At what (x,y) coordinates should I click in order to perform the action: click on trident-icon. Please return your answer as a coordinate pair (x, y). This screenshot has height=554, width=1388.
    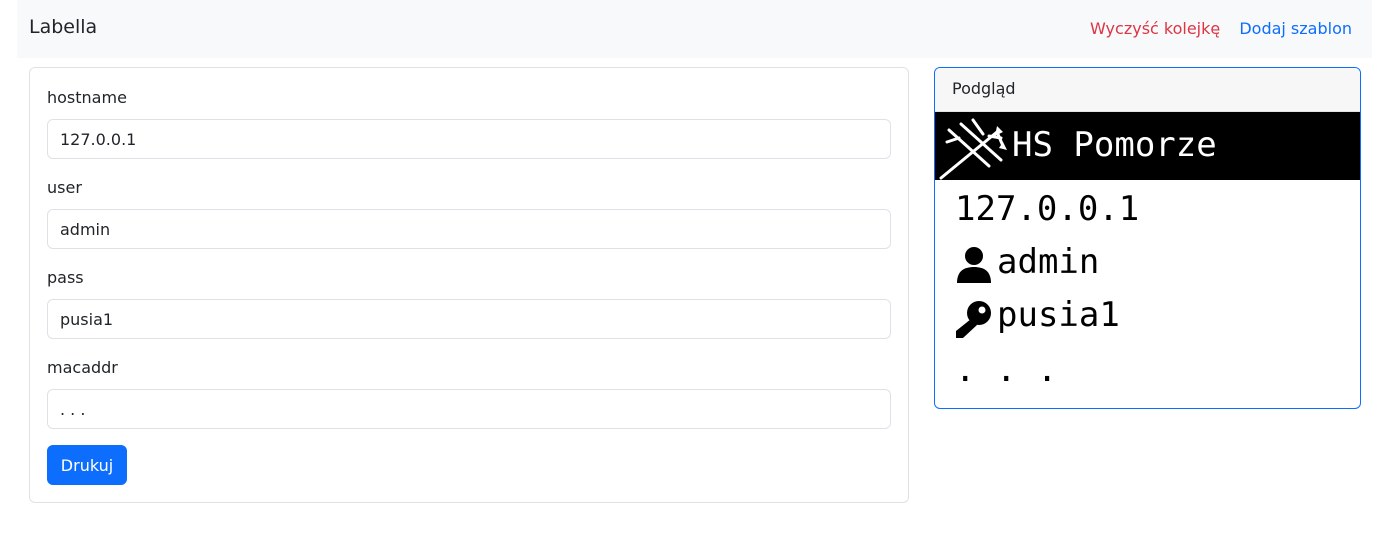
    Looking at the image, I should click on (973, 149).